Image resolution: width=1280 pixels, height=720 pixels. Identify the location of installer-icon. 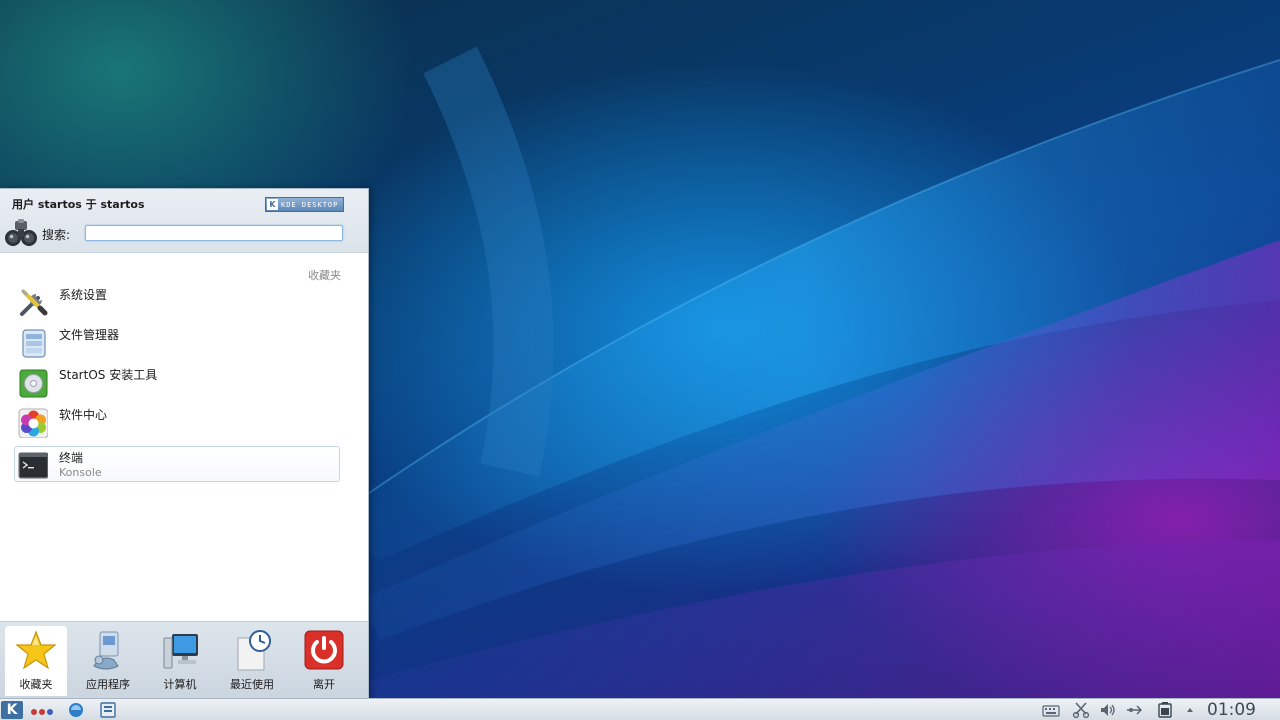
(33, 383).